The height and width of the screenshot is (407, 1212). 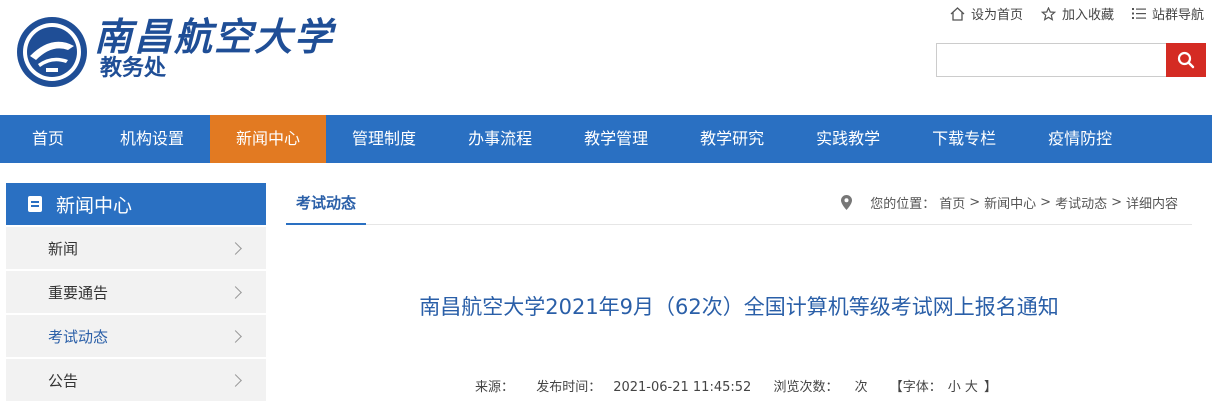 What do you see at coordinates (1048, 13) in the screenshot?
I see `star-icon` at bounding box center [1048, 13].